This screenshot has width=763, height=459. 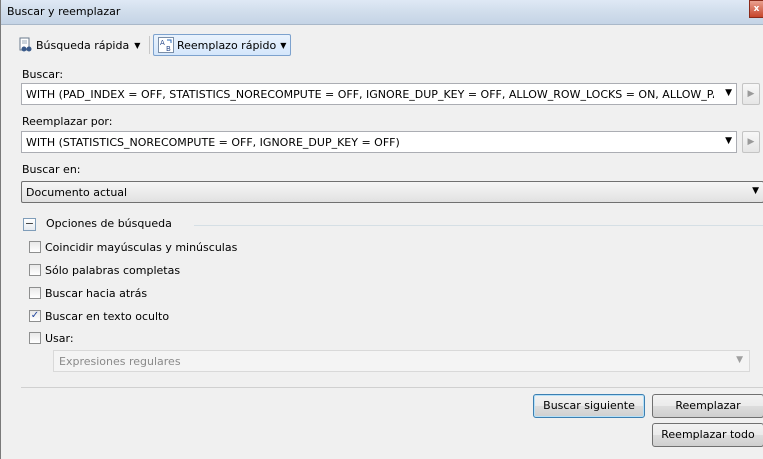 What do you see at coordinates (589, 406) in the screenshot?
I see `find-next-button: Buscar siguiente` at bounding box center [589, 406].